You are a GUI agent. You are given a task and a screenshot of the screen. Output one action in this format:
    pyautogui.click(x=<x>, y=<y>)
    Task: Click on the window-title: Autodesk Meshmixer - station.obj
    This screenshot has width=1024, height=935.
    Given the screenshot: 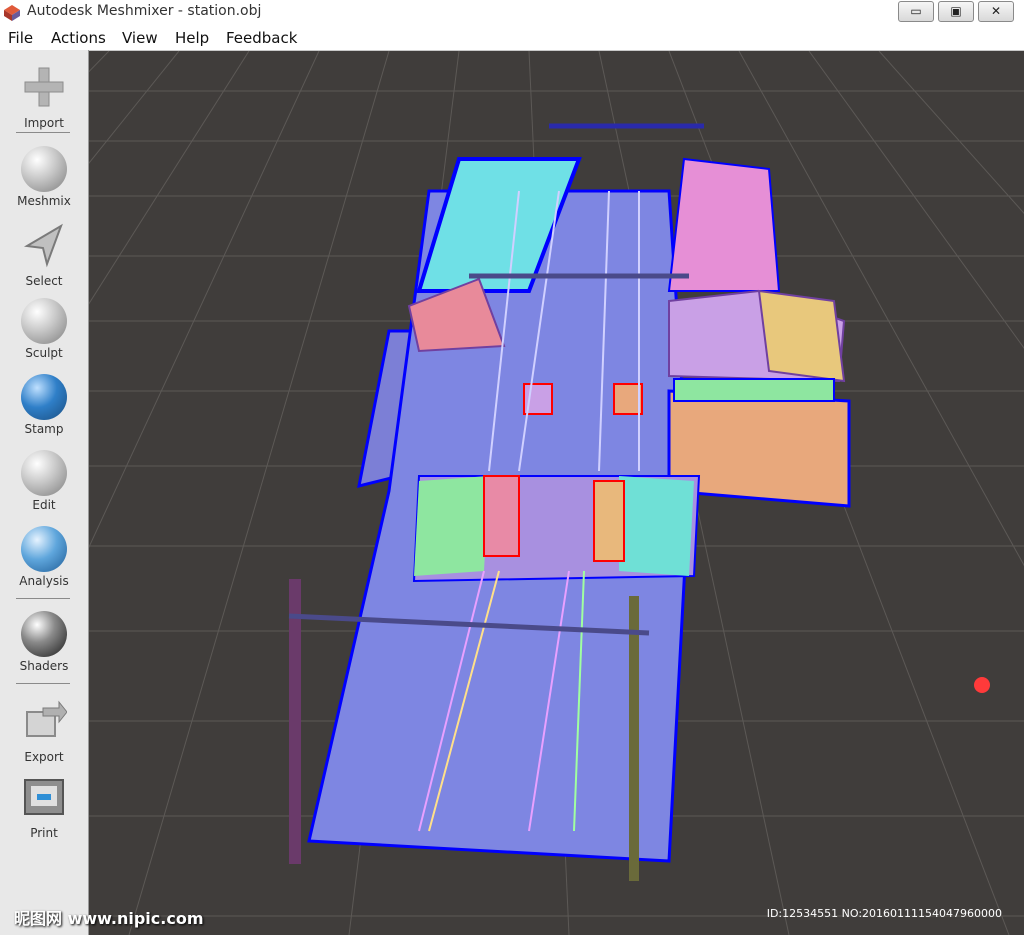 What is the action you would take?
    pyautogui.click(x=144, y=11)
    